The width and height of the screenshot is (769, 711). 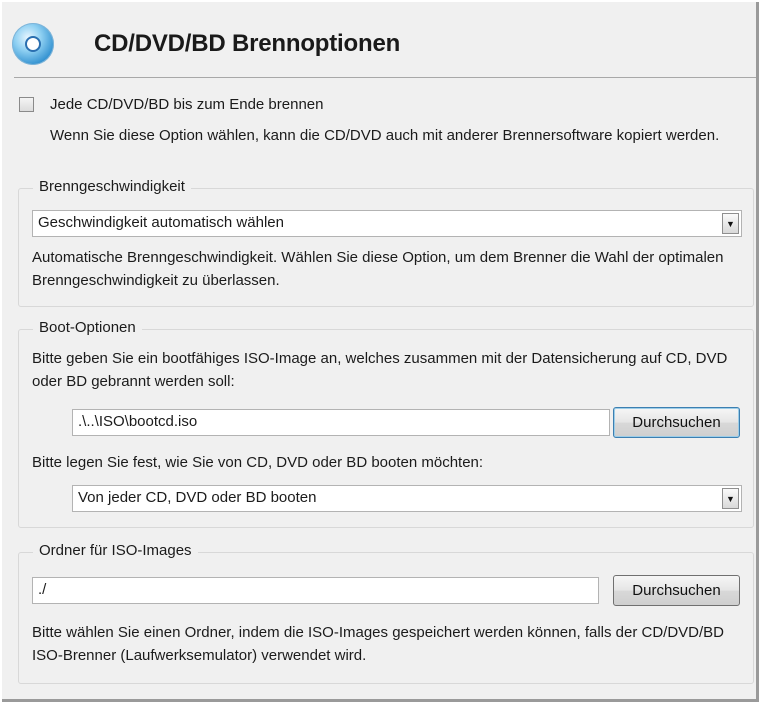 I want to click on boot-mode-select: Von jeder CD, DVD oder BD booten ▼, so click(x=407, y=498).